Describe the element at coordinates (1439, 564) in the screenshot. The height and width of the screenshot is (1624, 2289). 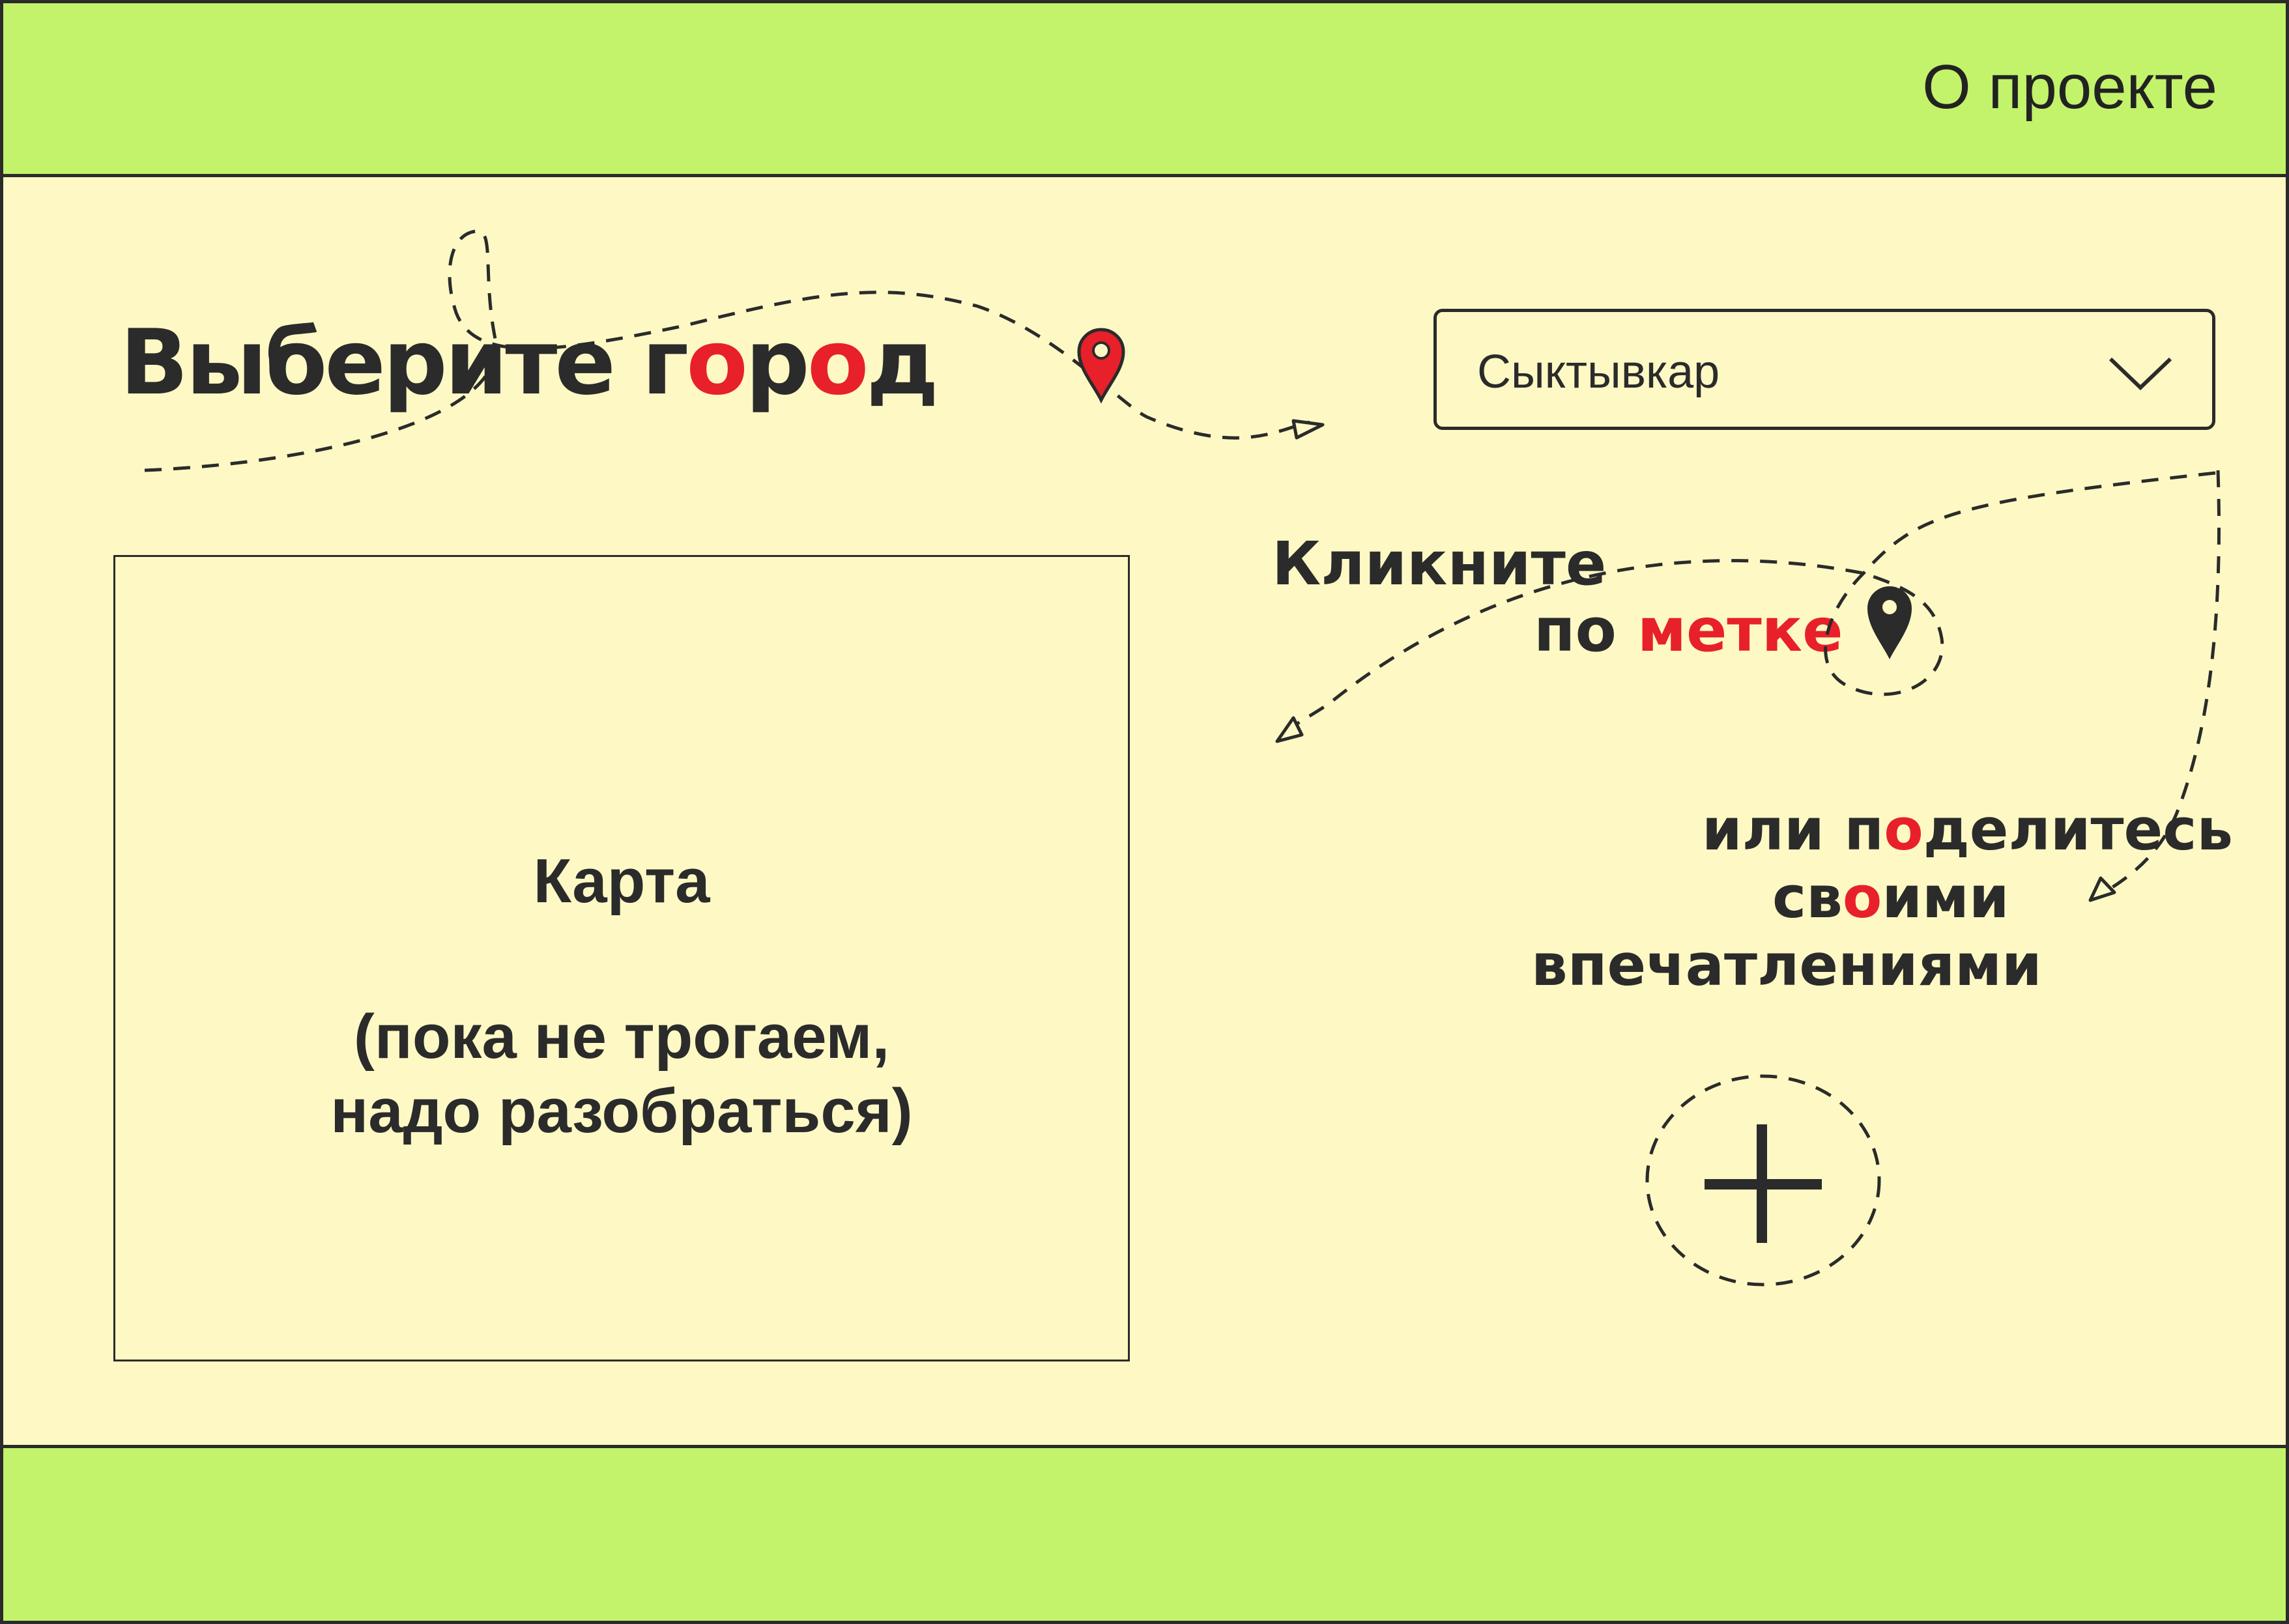
I see `click-hint-line1: Кликните` at that location.